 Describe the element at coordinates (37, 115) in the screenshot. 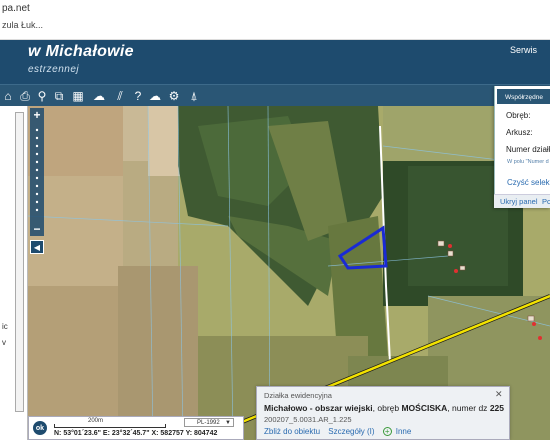

I see `zoom-in-button: +` at that location.